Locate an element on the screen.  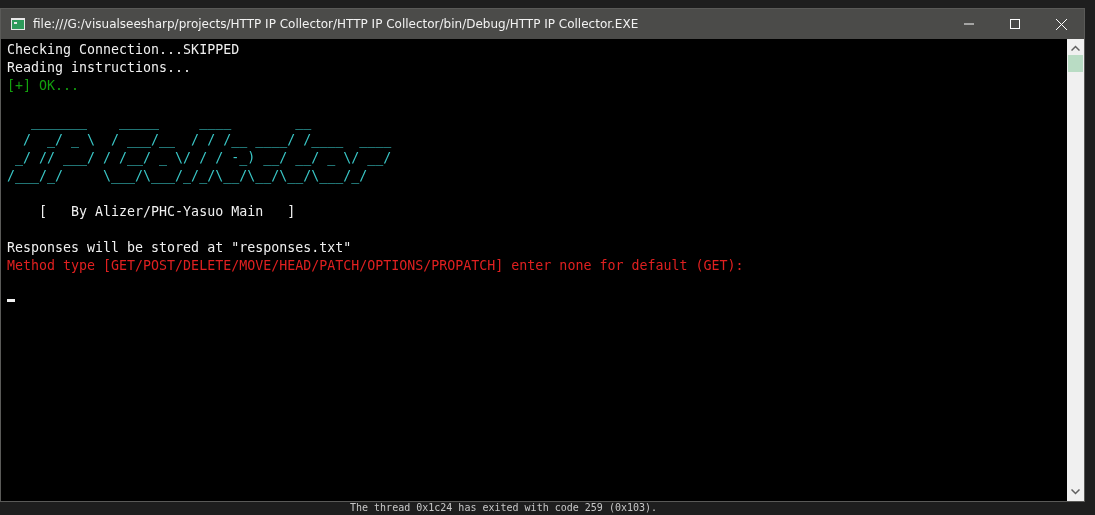
ascii-banner-line: _______ _____ ____ __ is located at coordinates (171, 122).